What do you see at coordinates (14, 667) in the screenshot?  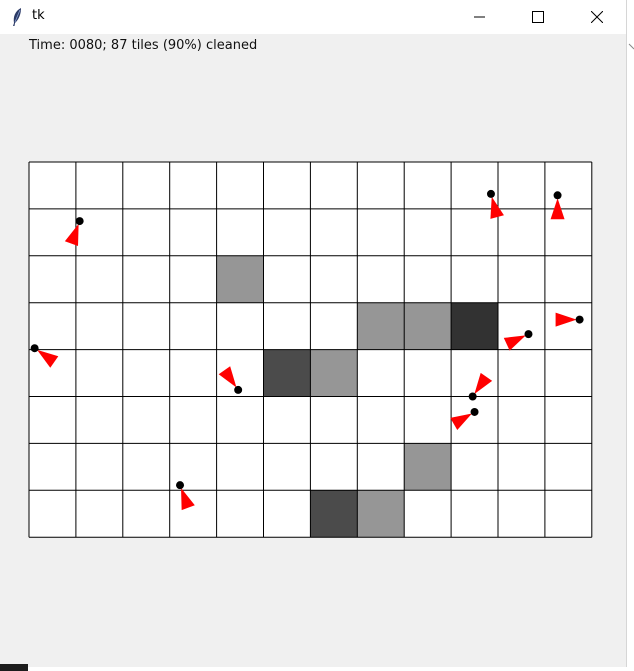 I see `taskbar-fragment` at bounding box center [14, 667].